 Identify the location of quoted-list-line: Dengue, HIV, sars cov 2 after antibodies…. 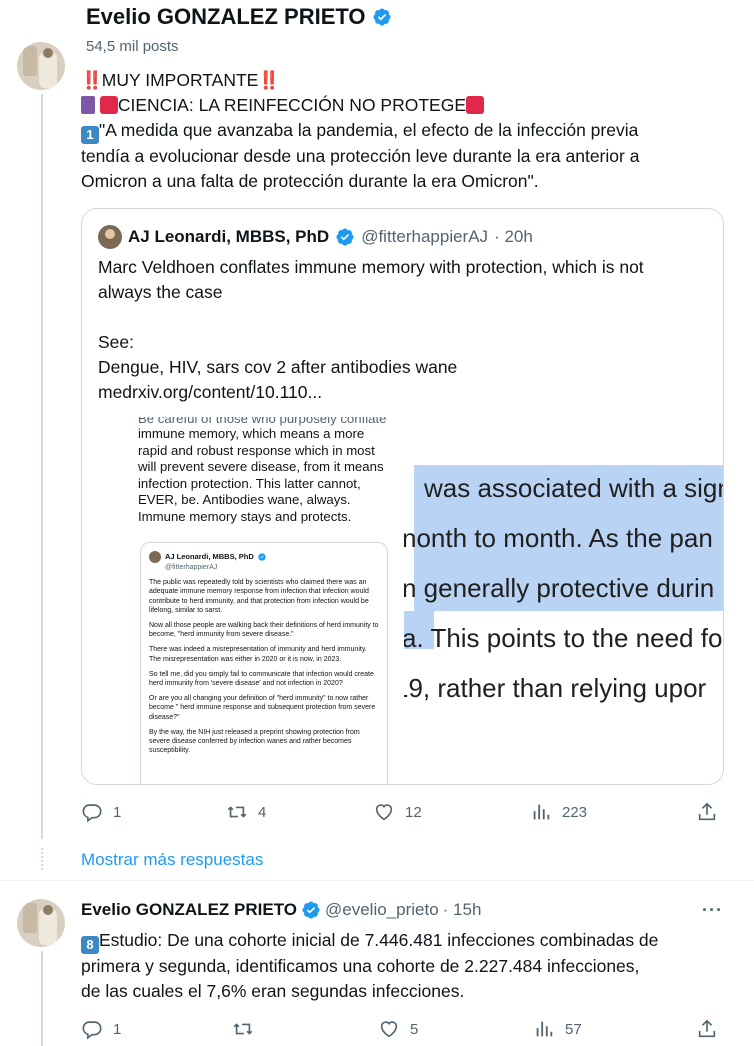
(278, 367).